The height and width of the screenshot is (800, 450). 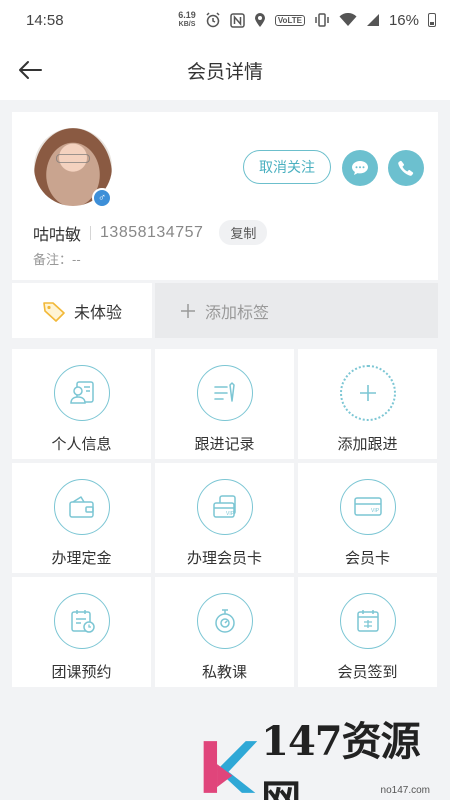 I want to click on tile-label: 跟进记录, so click(x=224, y=444).